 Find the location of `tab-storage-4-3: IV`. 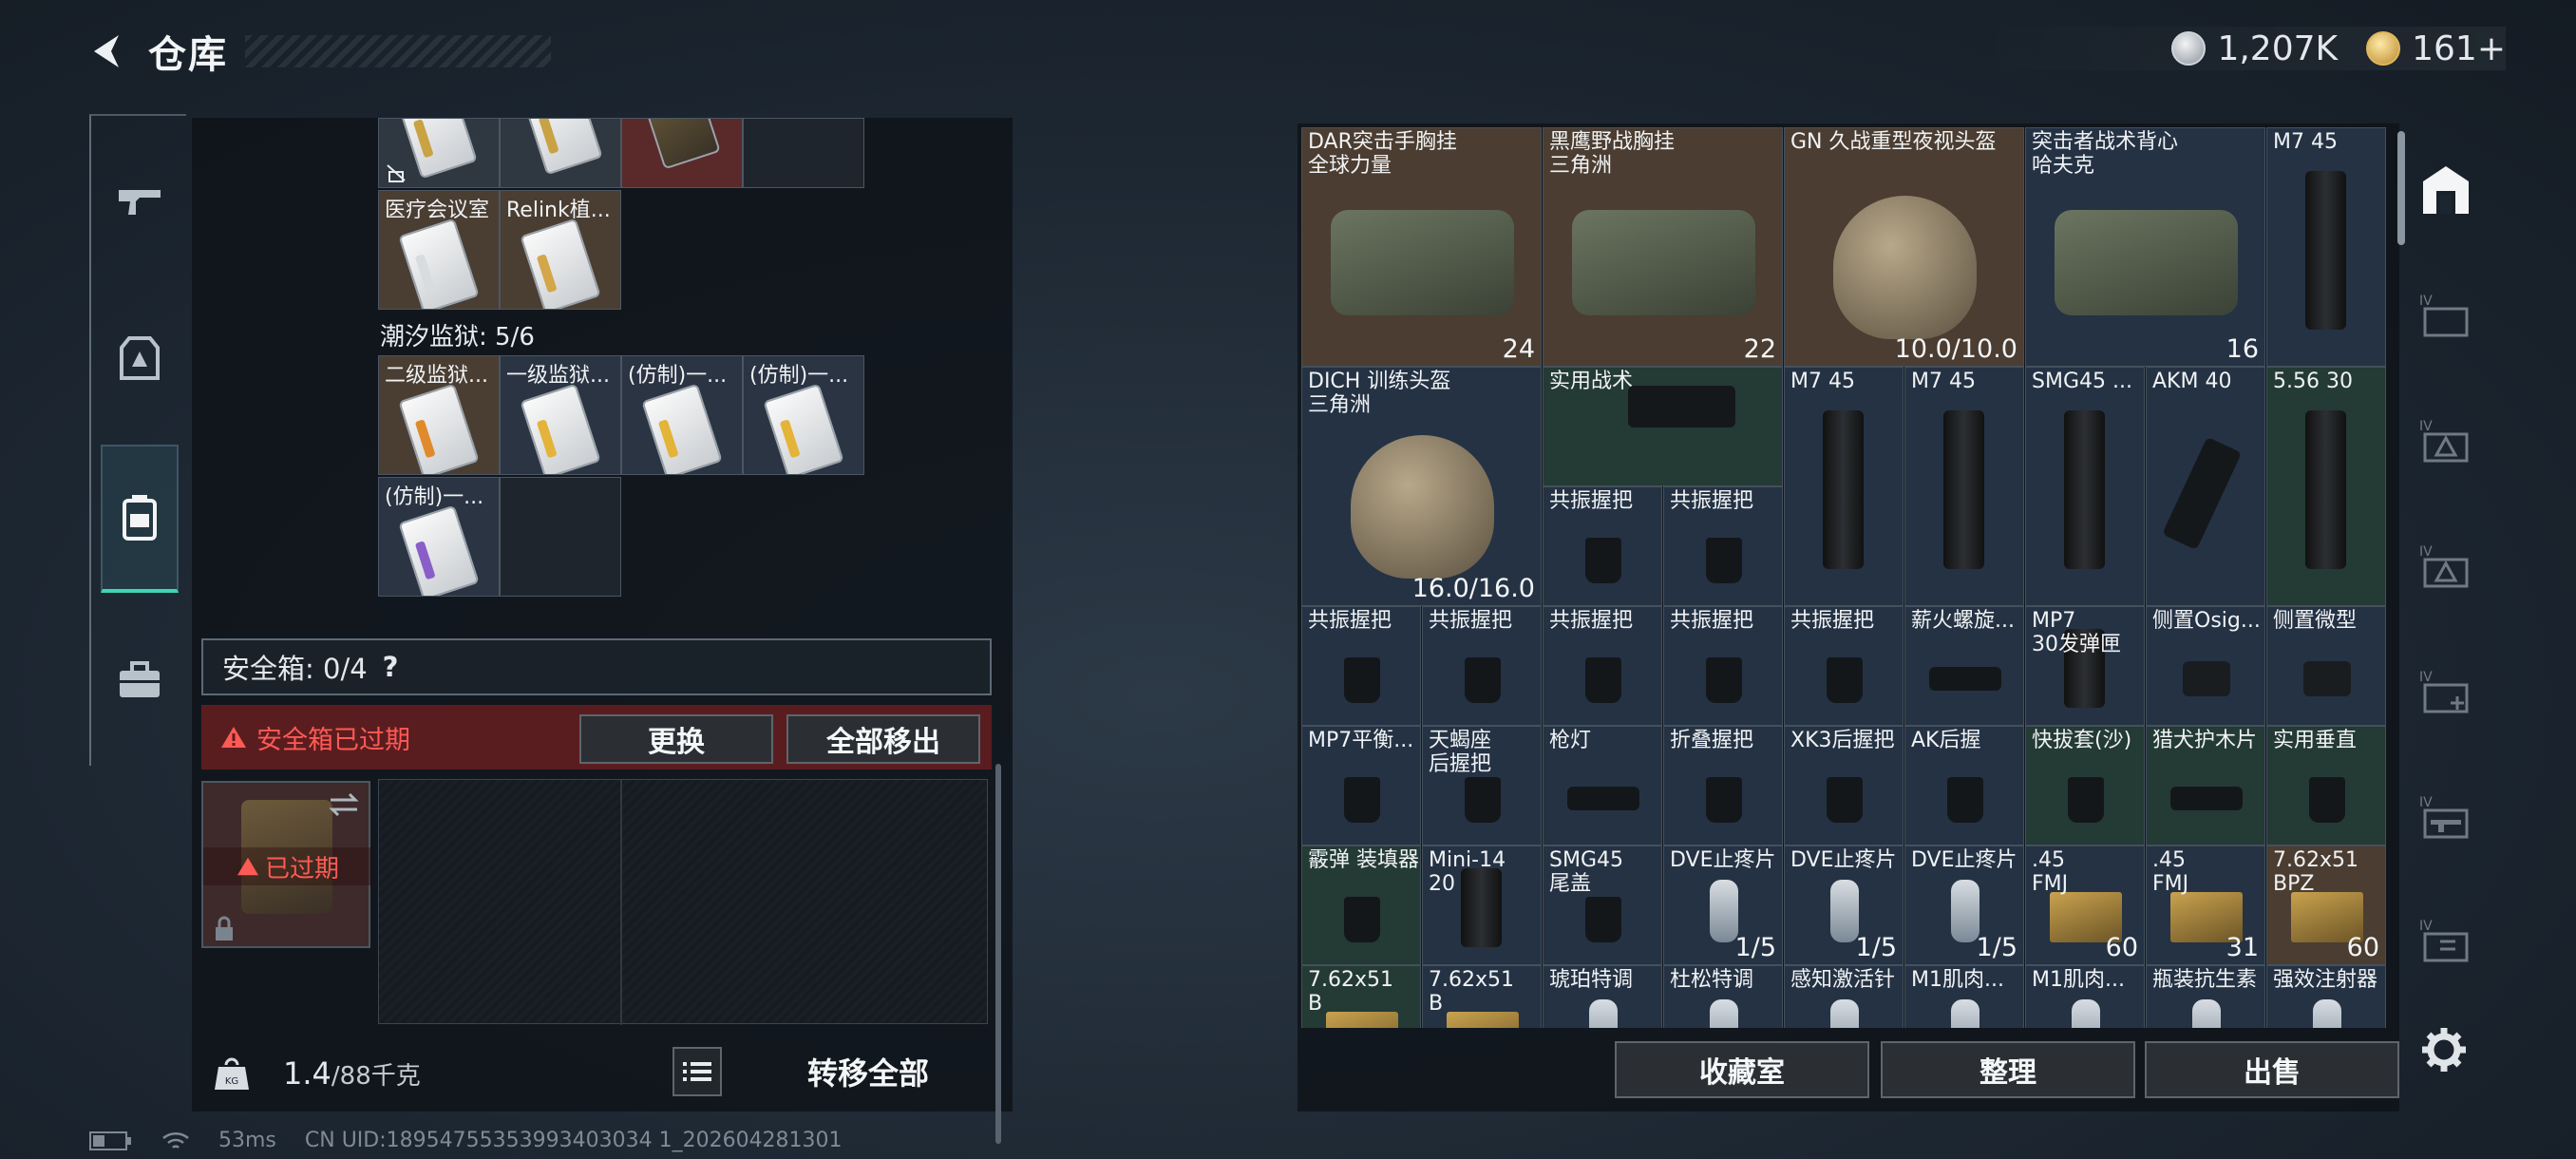

tab-storage-4-3: IV is located at coordinates (2446, 565).